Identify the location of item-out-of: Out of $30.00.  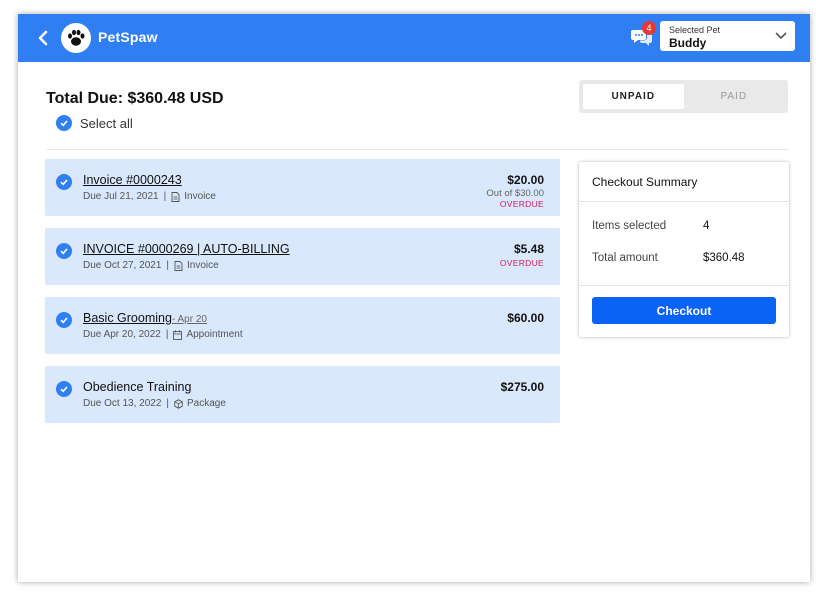
(515, 193).